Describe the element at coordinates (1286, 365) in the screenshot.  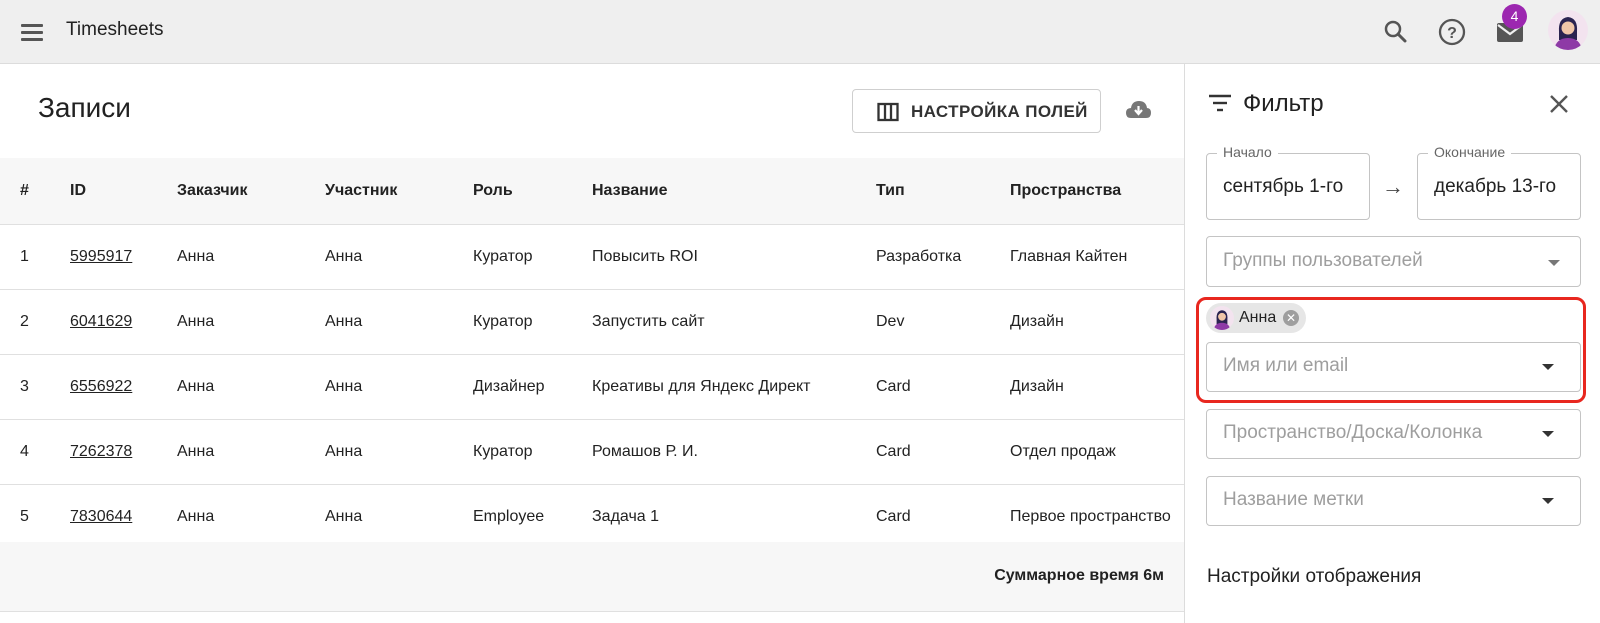
I see `user-search-placeholder: Имя или email` at that location.